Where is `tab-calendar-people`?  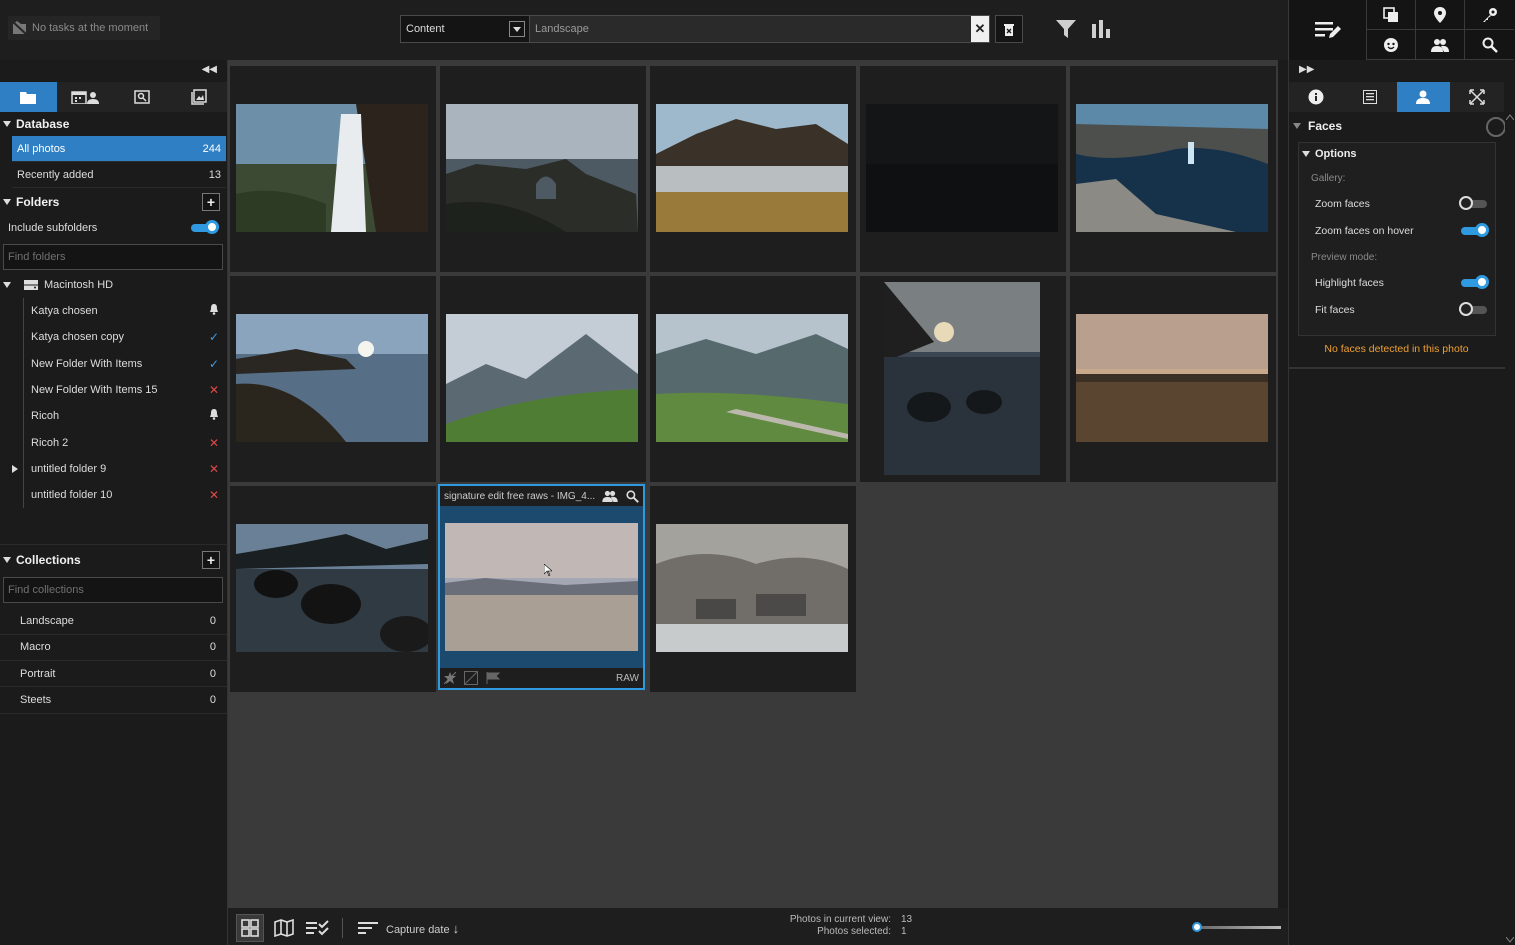
tab-calendar-people is located at coordinates (85, 97).